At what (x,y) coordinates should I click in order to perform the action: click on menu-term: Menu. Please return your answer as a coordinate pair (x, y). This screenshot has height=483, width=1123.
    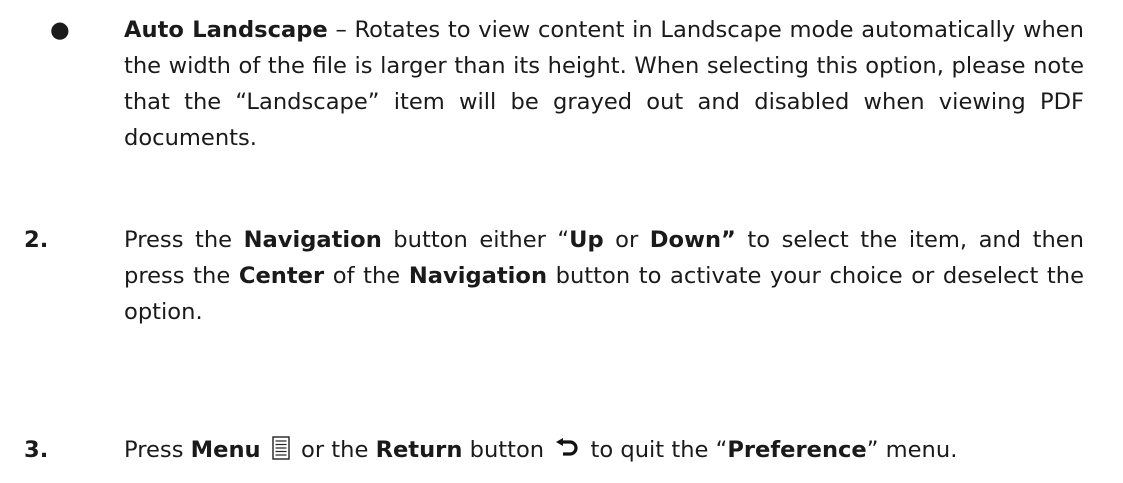
    Looking at the image, I should click on (225, 450).